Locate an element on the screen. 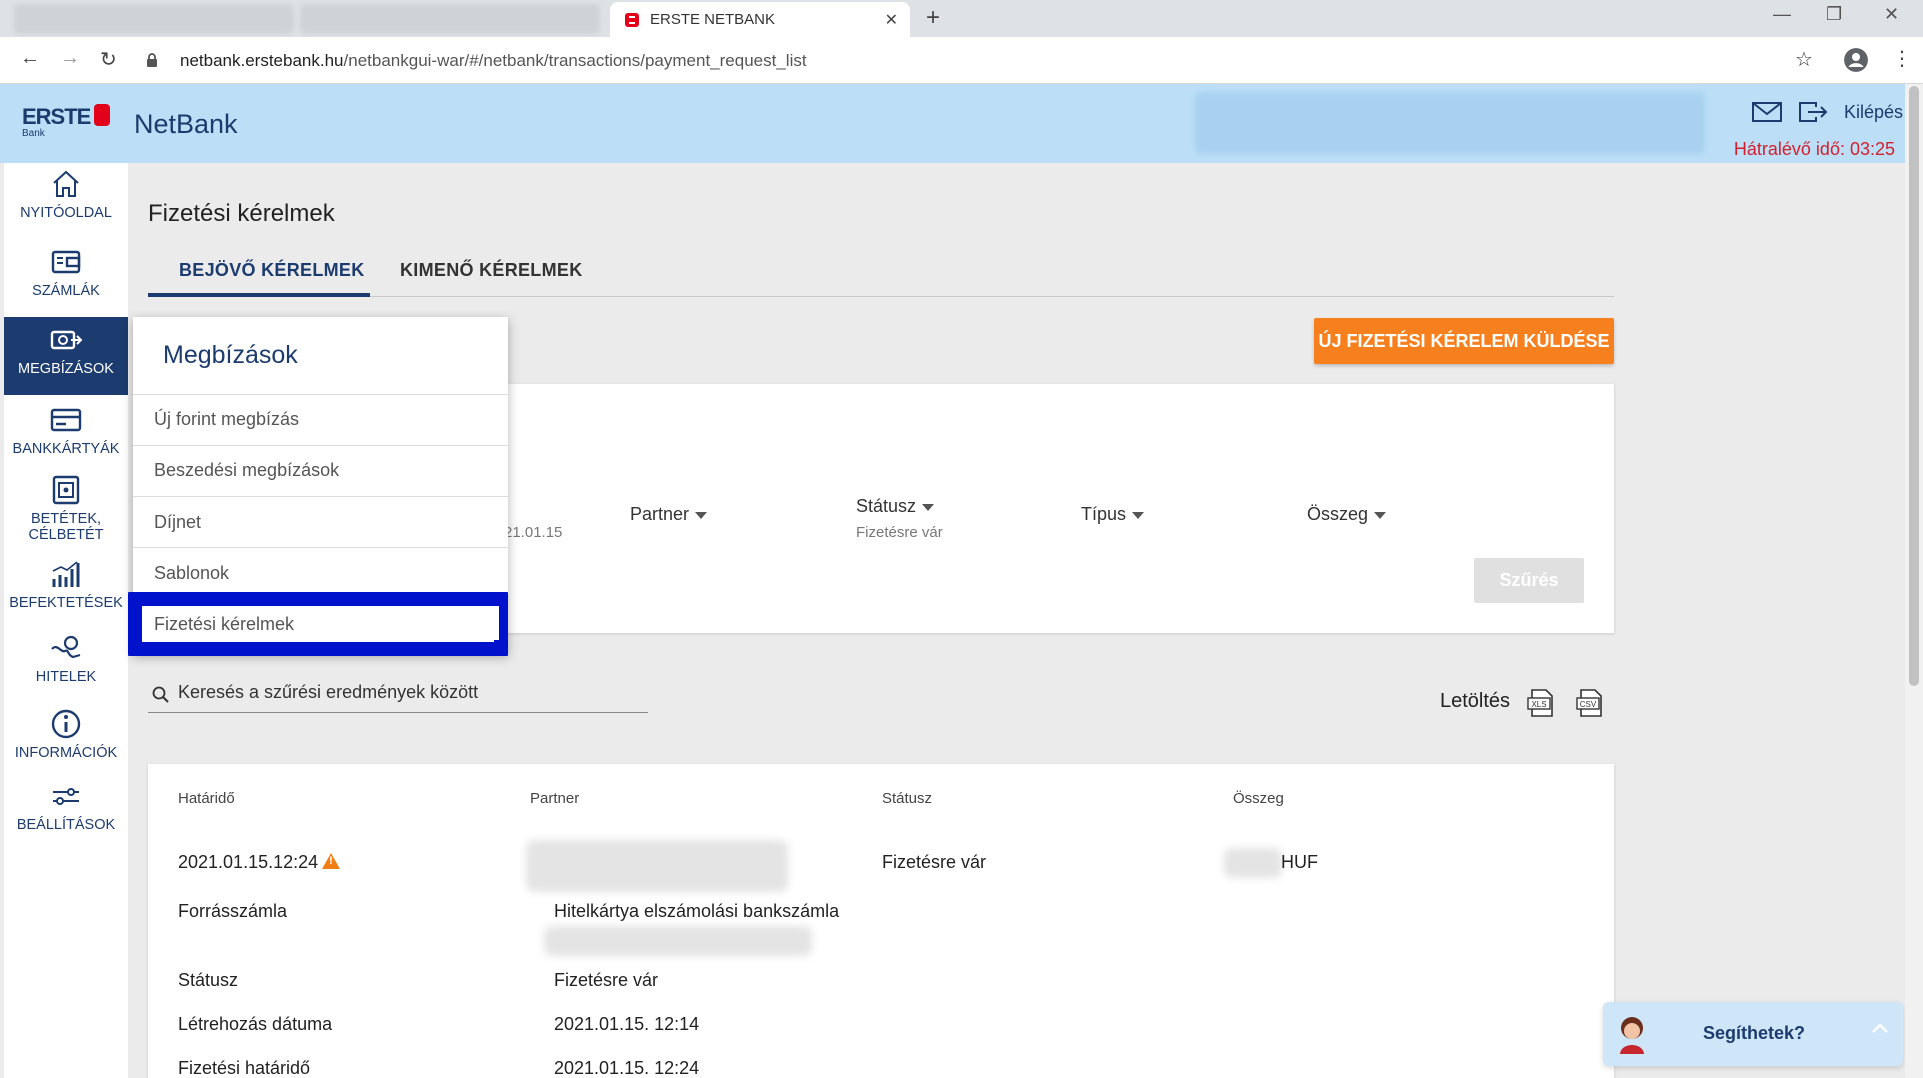  sidebar-item-info: INFORMÁCIÓK is located at coordinates (66, 742).